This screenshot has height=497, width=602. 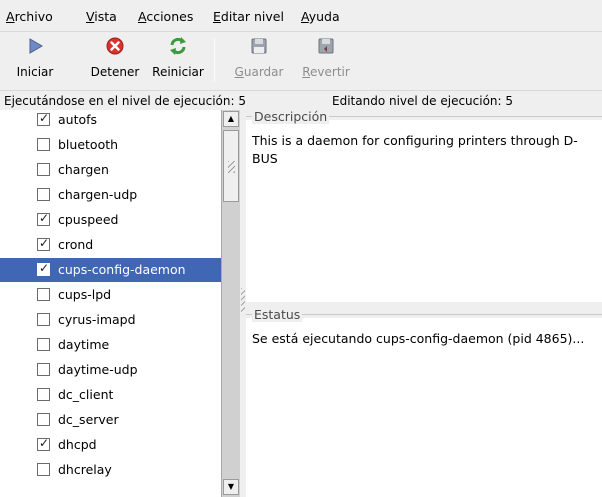 I want to click on start-button: Iniciar, so click(x=35, y=60).